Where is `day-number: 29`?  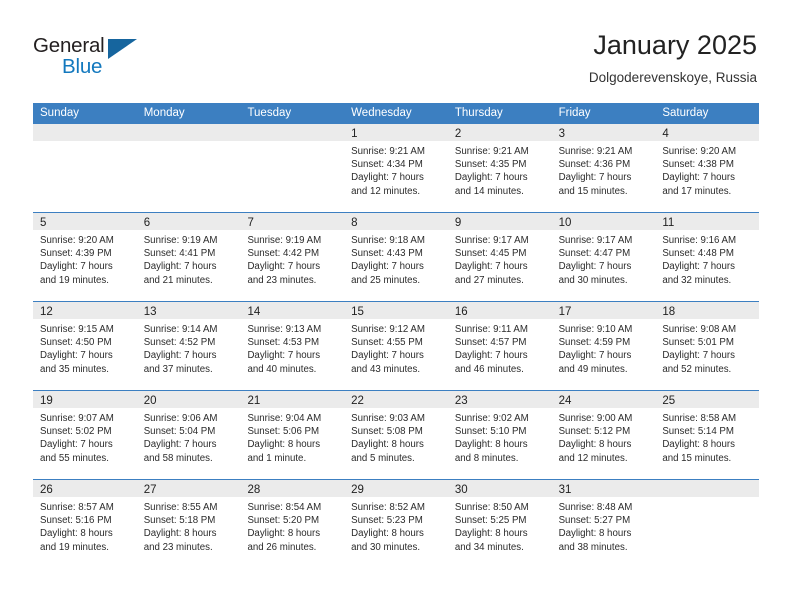 day-number: 29 is located at coordinates (357, 490).